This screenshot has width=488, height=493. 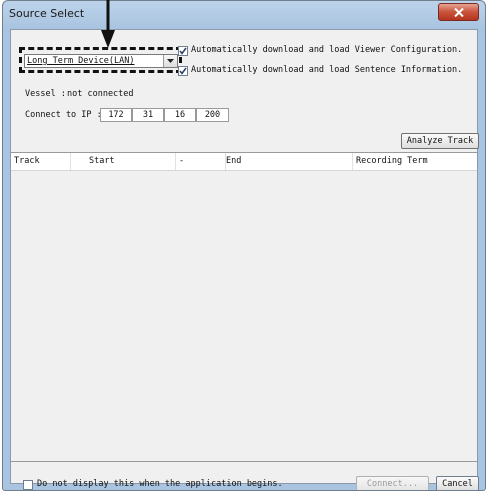 I want to click on column-header-end: End, so click(x=288, y=161).